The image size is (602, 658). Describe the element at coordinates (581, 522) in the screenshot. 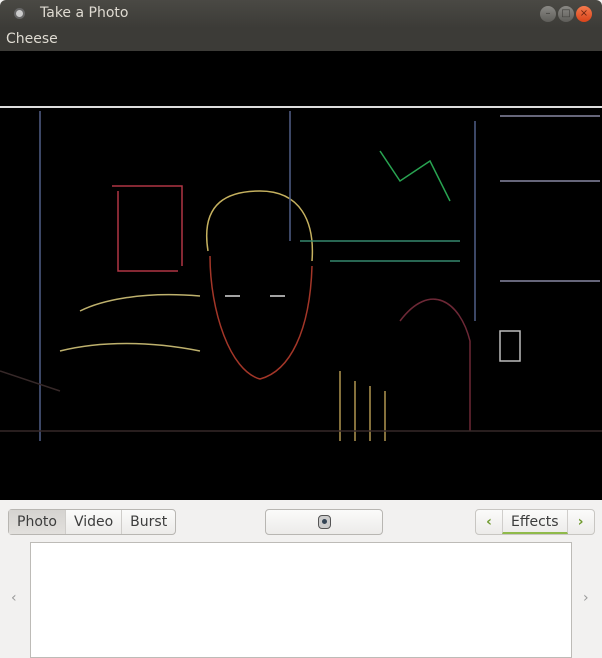

I see `effects-next-button: ›` at that location.